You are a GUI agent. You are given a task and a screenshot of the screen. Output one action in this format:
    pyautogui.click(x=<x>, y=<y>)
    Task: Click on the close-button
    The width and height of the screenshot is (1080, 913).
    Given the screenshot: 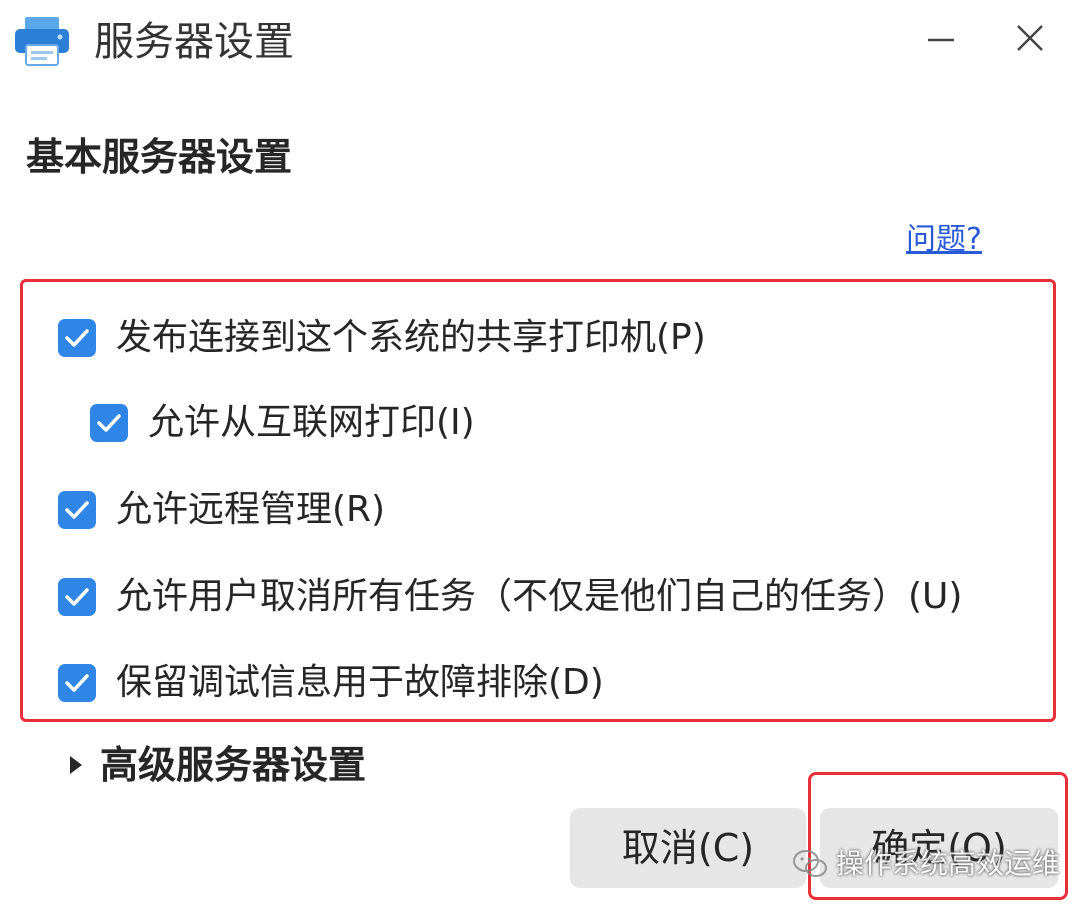 What is the action you would take?
    pyautogui.click(x=1030, y=40)
    